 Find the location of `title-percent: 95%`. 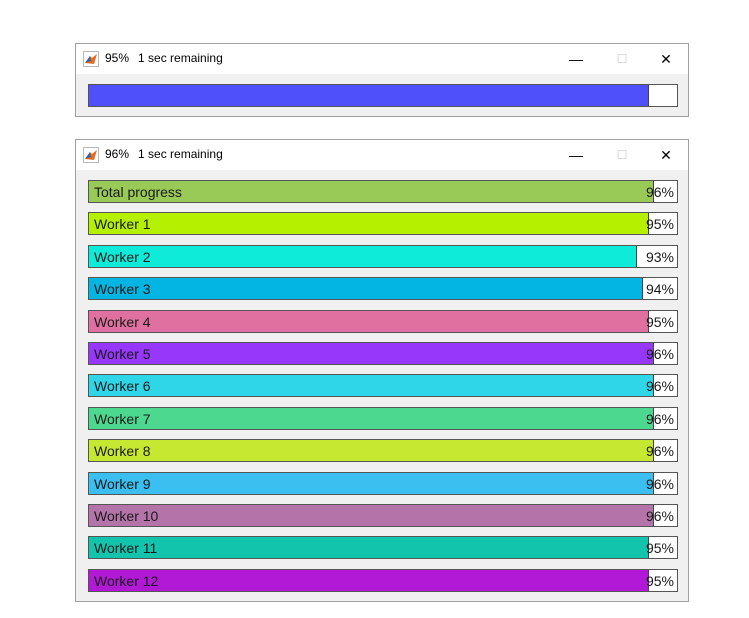

title-percent: 95% is located at coordinates (117, 58).